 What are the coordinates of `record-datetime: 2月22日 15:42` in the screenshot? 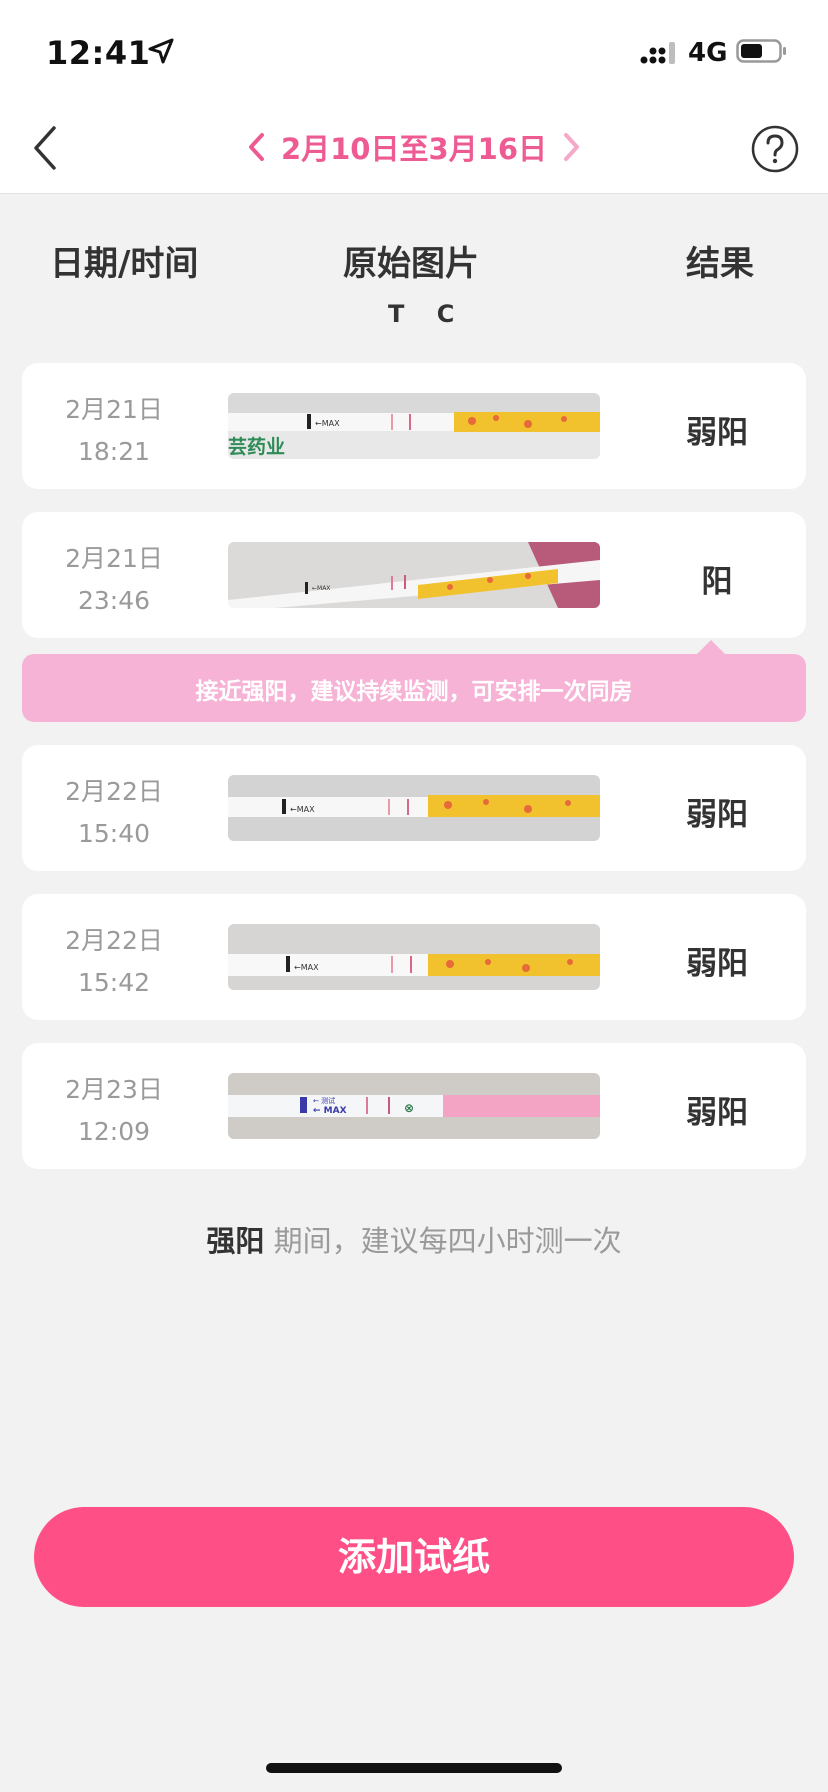 It's located at (114, 962).